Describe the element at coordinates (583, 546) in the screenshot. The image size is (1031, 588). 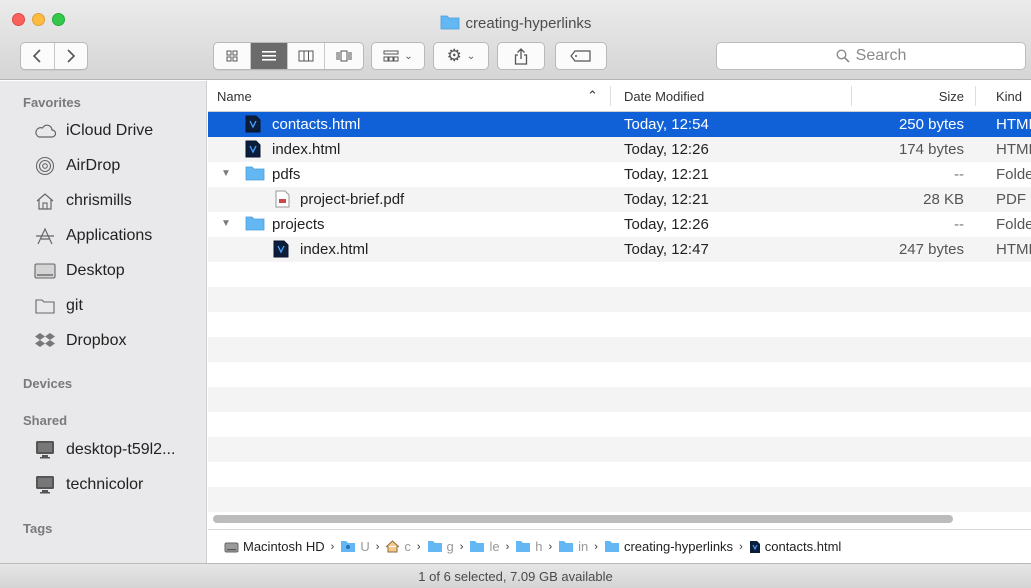
I see `path-item-label: in` at that location.